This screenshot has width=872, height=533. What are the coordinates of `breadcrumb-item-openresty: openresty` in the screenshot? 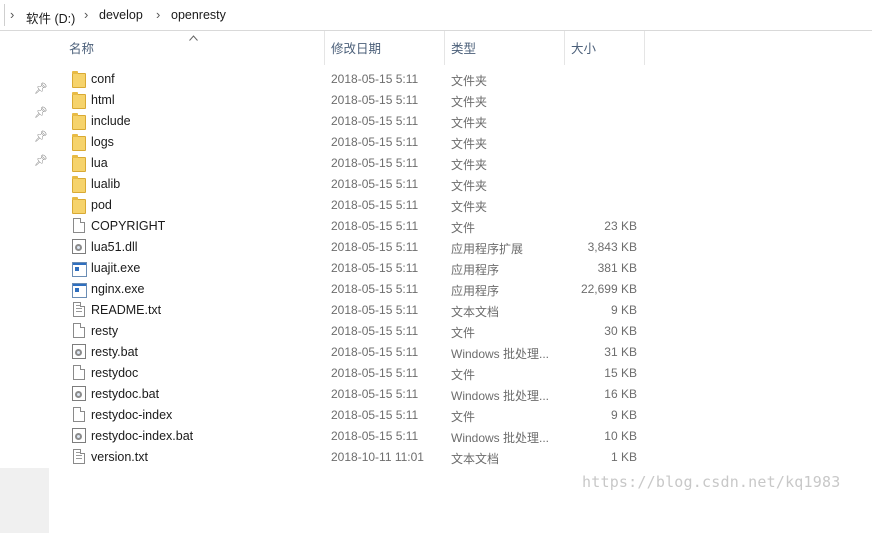 It's located at (198, 15).